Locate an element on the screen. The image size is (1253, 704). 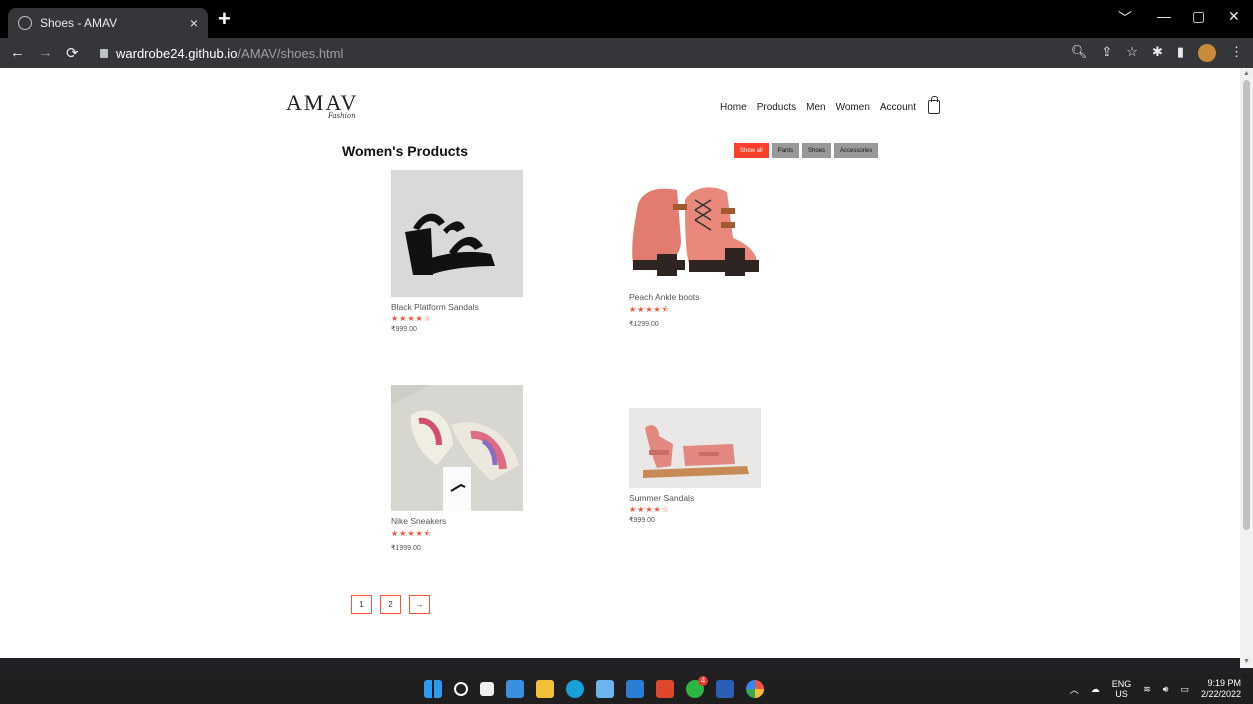
black-sandal-illustration is located at coordinates (457, 233).